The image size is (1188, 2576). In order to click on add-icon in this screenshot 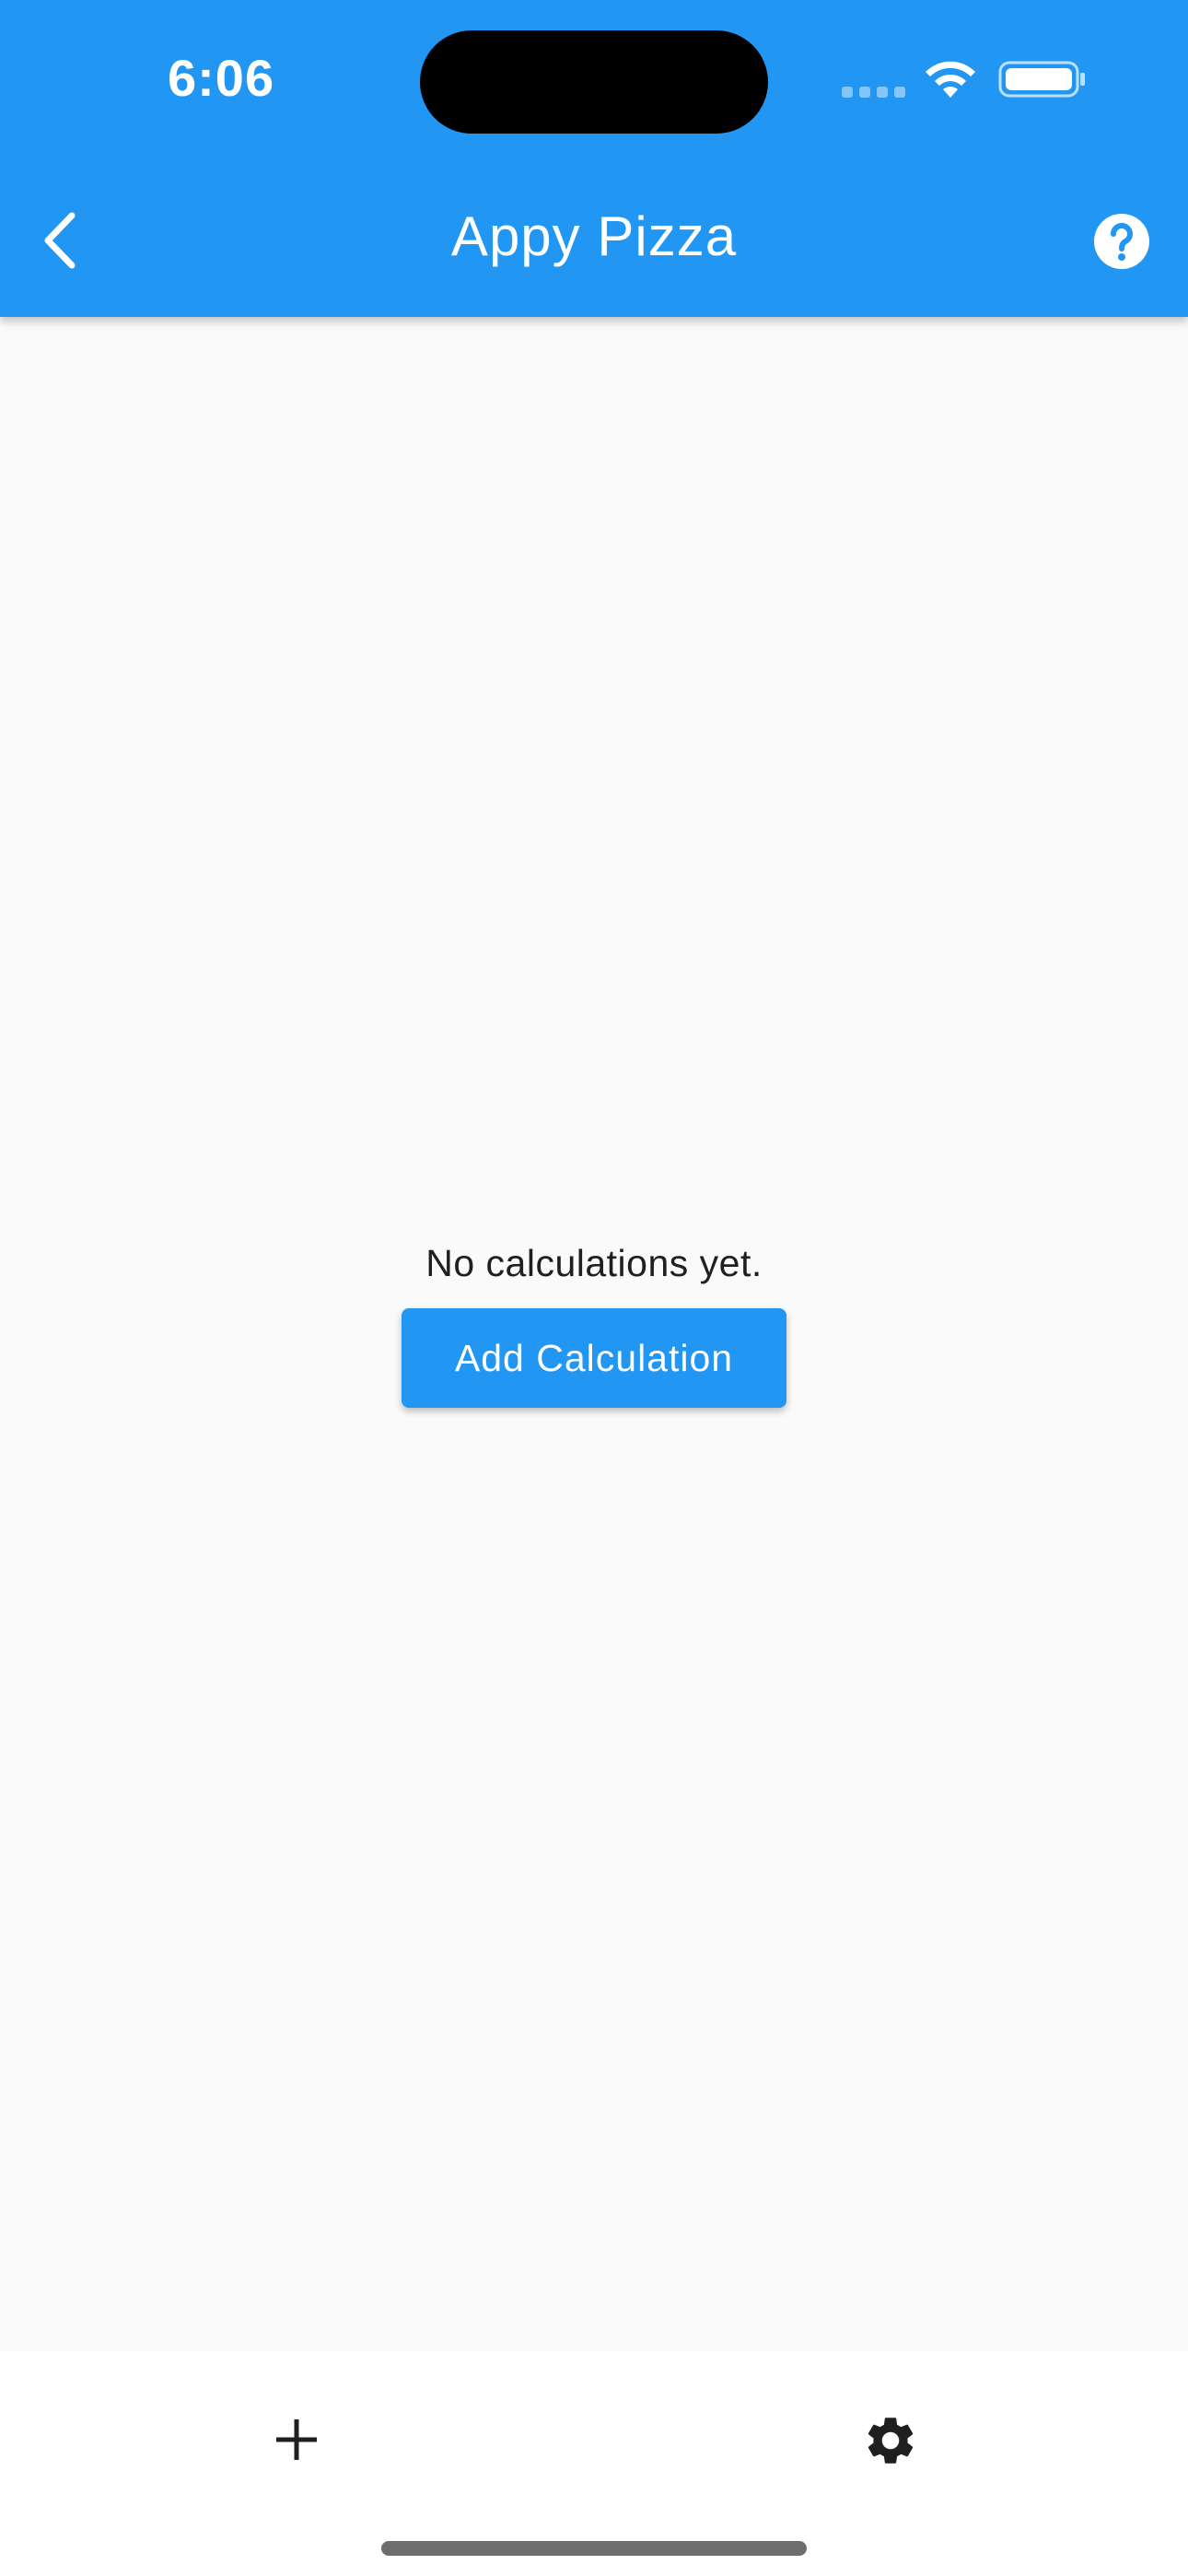, I will do `click(296, 2440)`.